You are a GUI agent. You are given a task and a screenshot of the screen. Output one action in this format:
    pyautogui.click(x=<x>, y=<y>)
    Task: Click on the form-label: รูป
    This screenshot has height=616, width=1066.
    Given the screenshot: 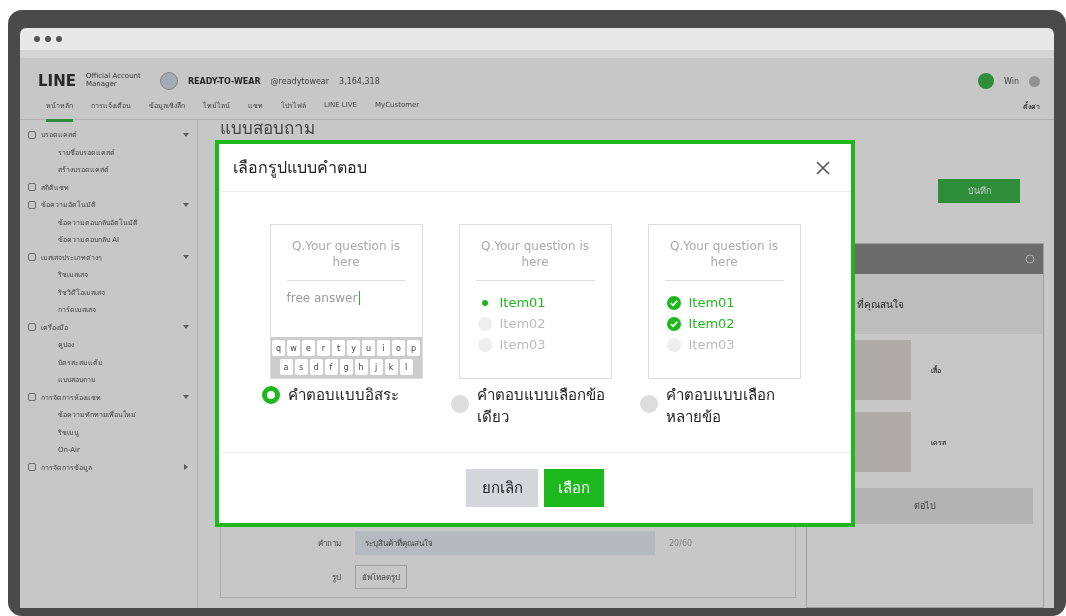 What is the action you would take?
    pyautogui.click(x=336, y=577)
    